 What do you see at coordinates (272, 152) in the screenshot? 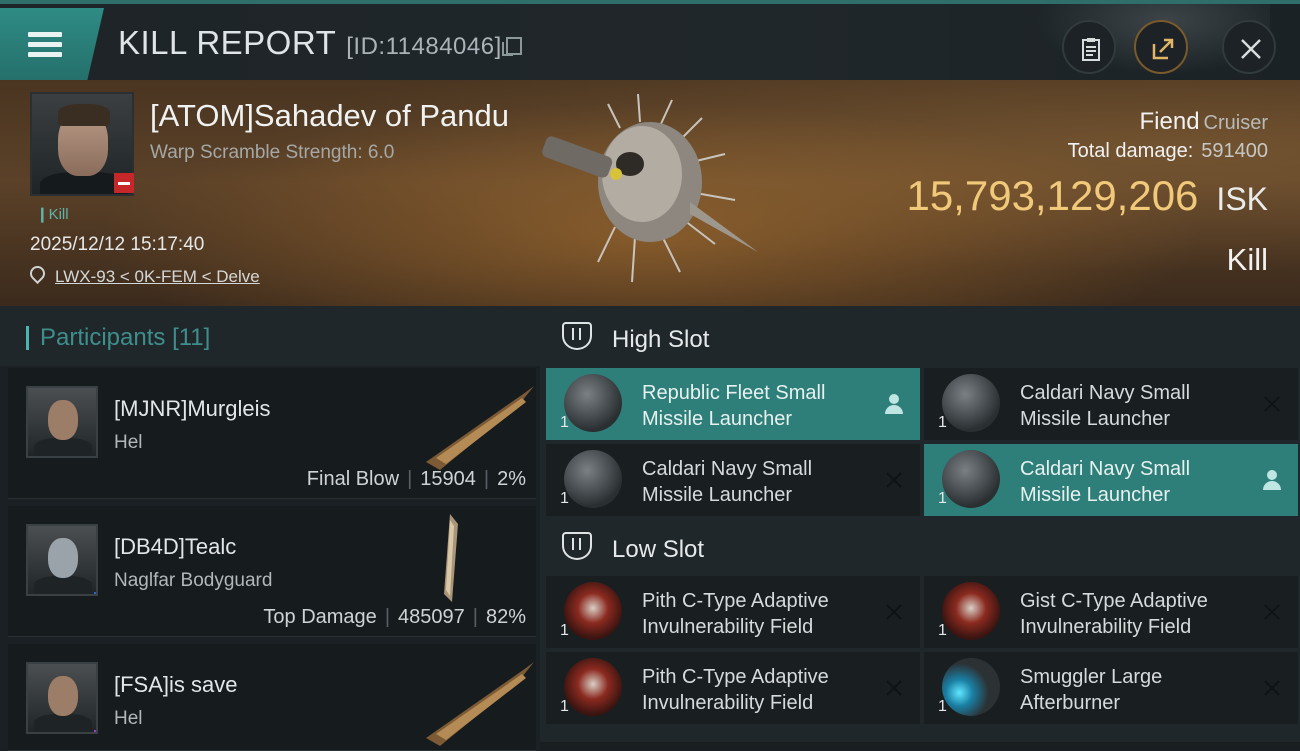
I see `warp-scramble-strength: Warp Scramble Strength: 6.0` at bounding box center [272, 152].